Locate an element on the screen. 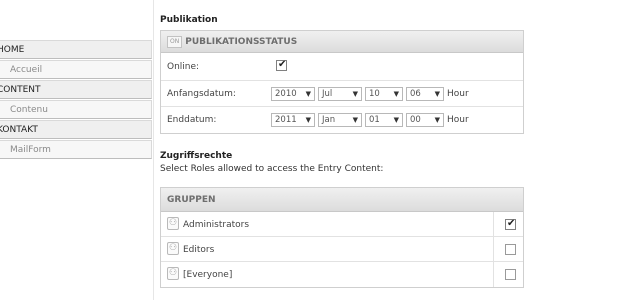  select-value: 2011 is located at coordinates (286, 120).